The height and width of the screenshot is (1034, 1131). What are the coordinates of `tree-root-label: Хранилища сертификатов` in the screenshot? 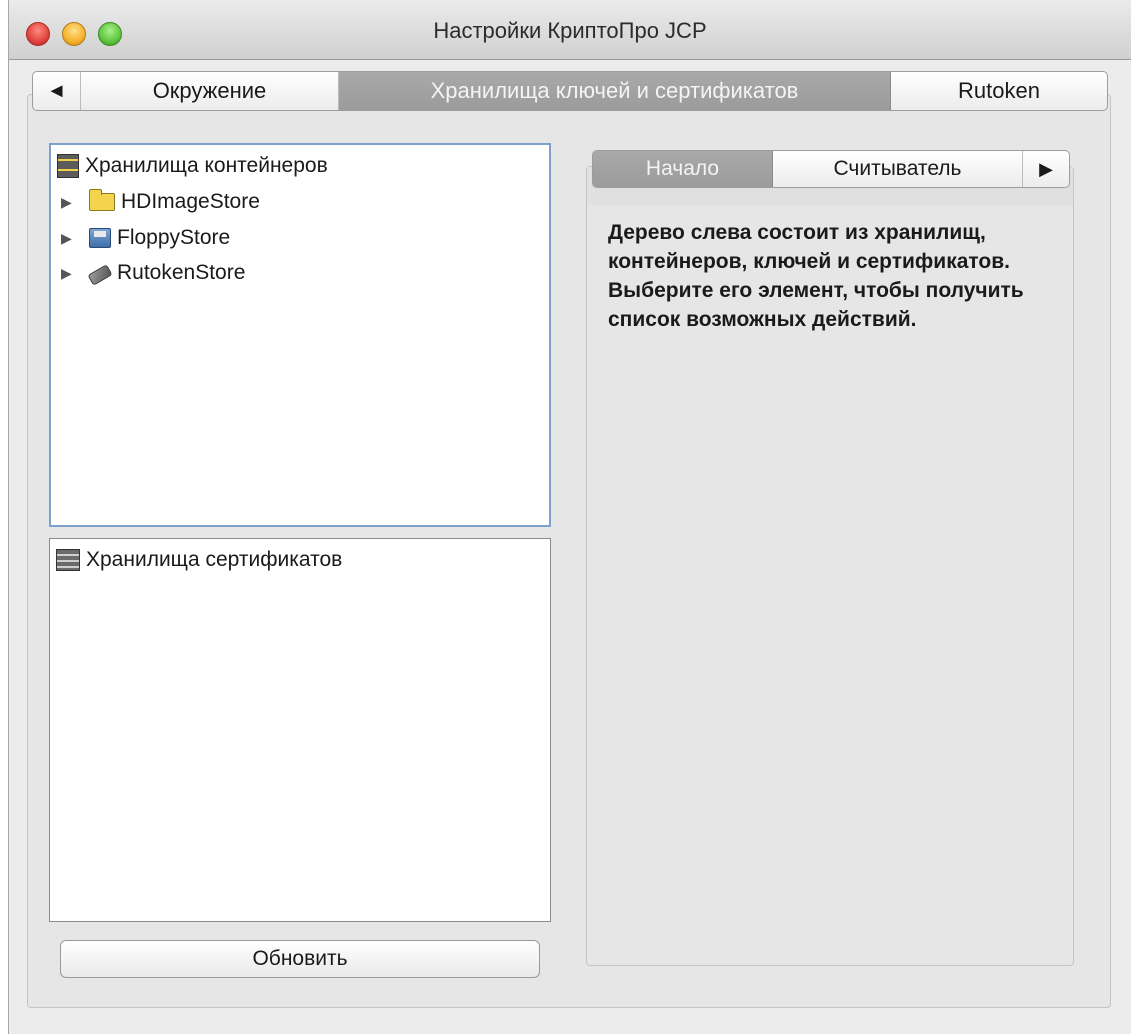 It's located at (214, 559).